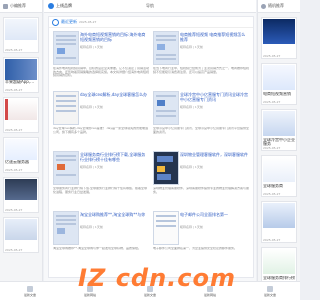 Image resolution: width=320 pixels, height=300 pixels. I want to click on top-bar: 上线品牌 导航, so click(150, 6).